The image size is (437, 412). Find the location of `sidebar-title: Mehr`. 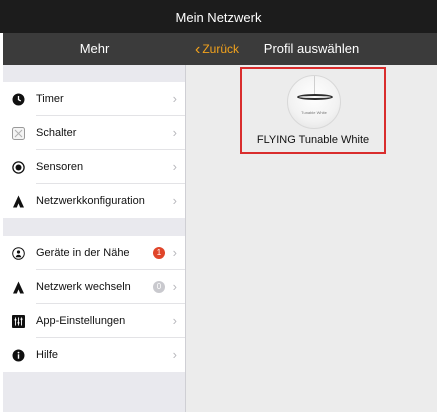

sidebar-title: Mehr is located at coordinates (94, 48).